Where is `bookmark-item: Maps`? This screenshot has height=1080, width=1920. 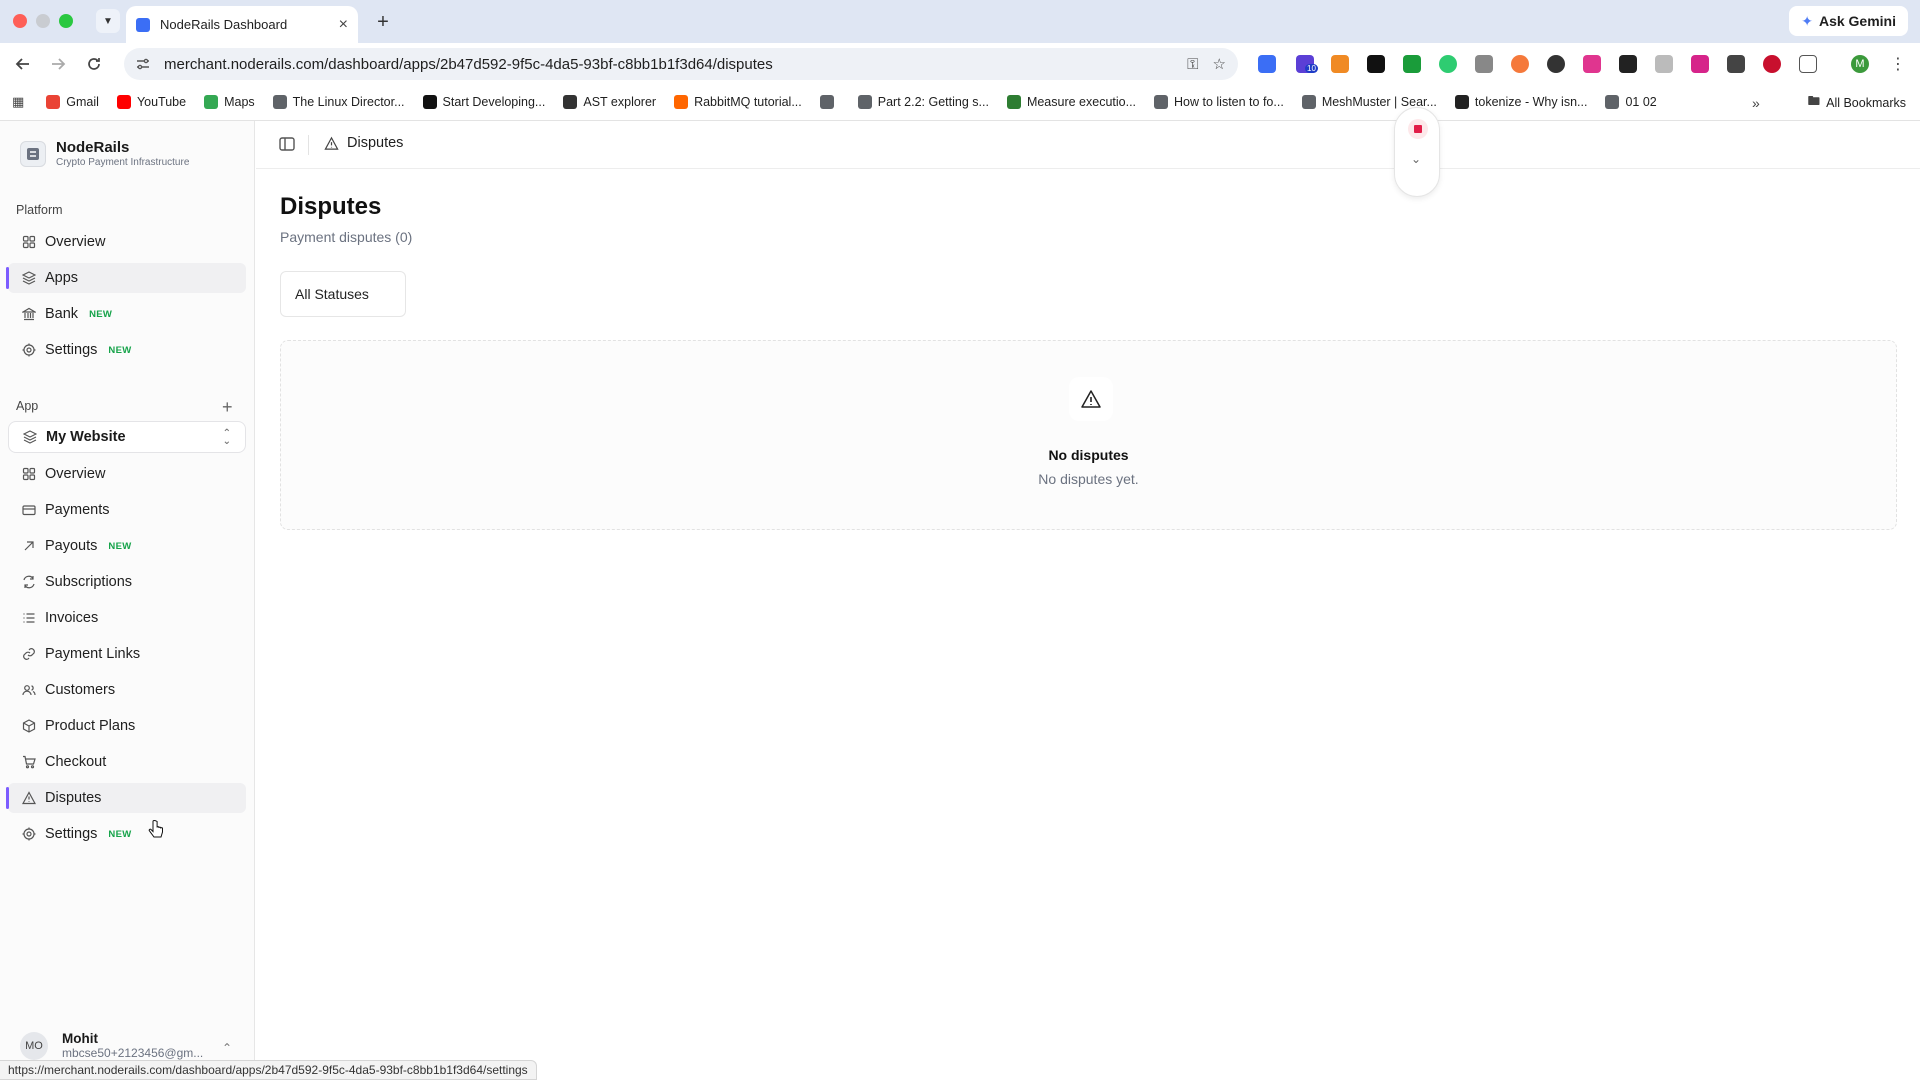 bookmark-item: Maps is located at coordinates (229, 102).